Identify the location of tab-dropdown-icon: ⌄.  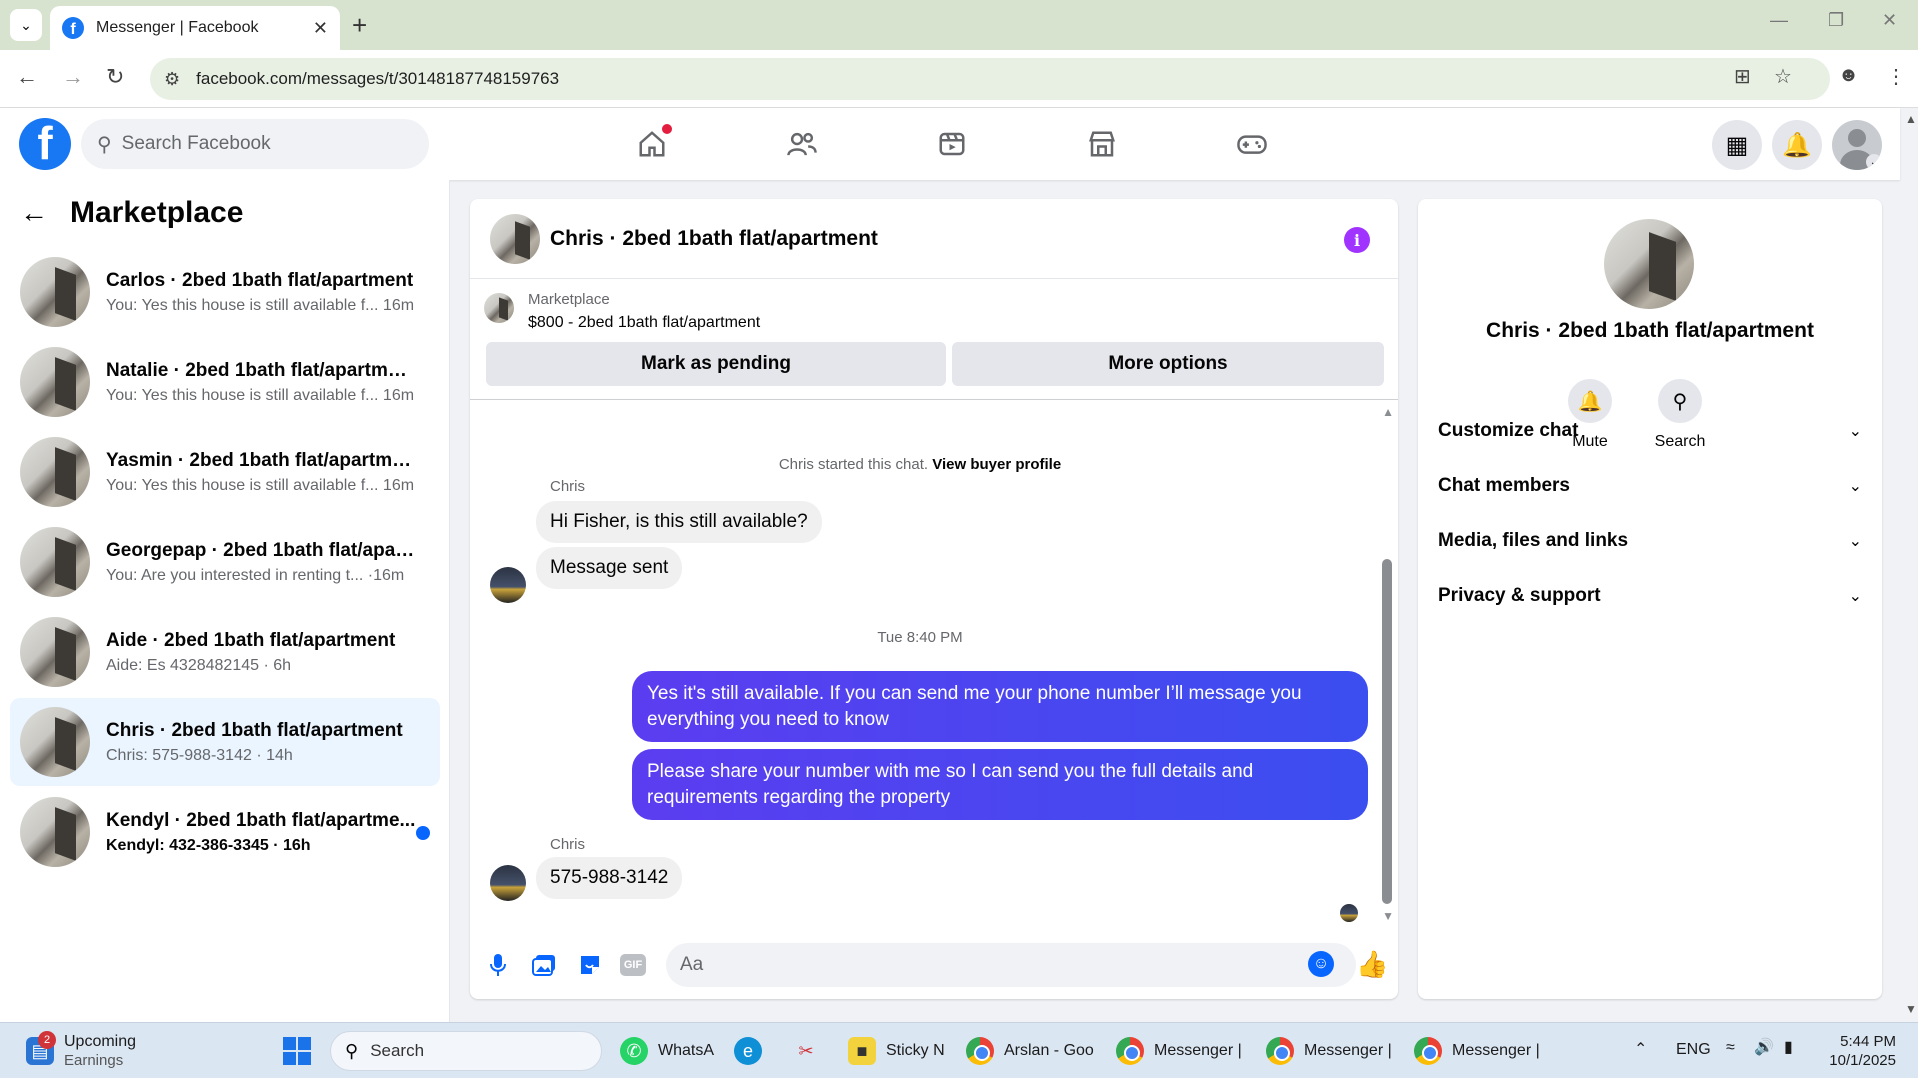
(26, 25).